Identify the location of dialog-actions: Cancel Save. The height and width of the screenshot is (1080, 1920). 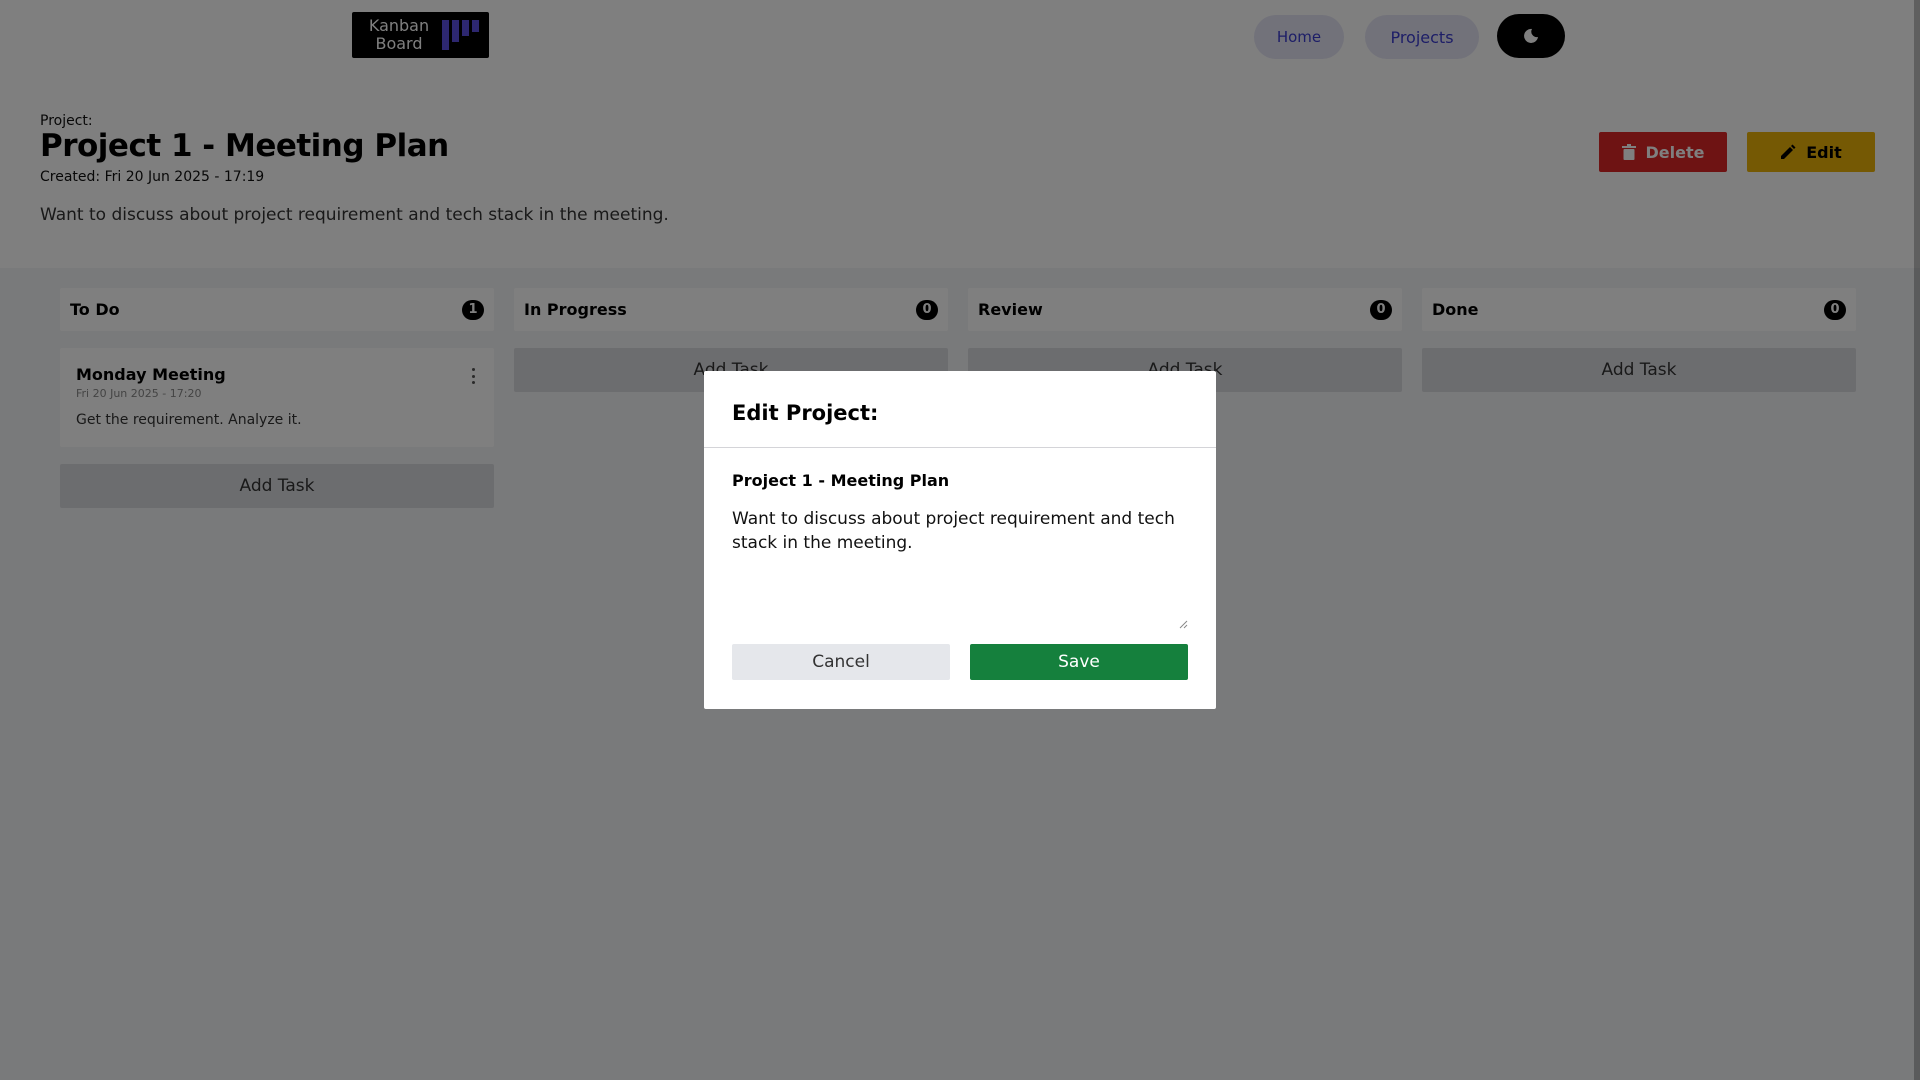
(960, 662).